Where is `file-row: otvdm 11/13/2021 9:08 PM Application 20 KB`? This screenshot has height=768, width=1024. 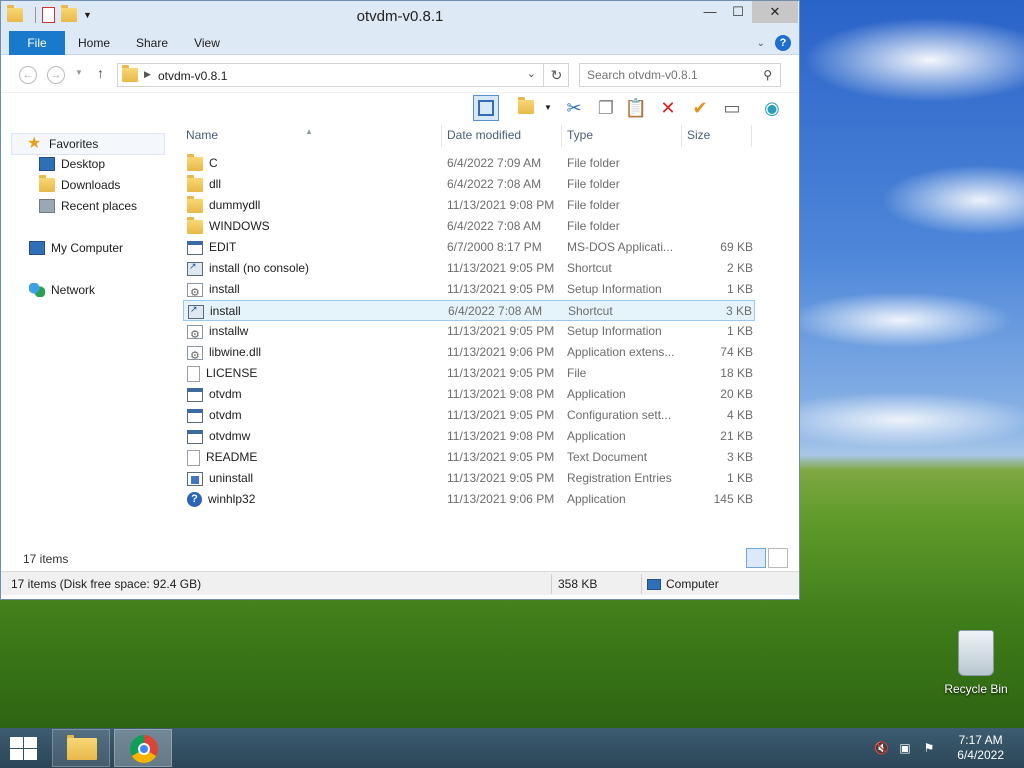 file-row: otvdm 11/13/2021 9:08 PM Application 20 KB is located at coordinates (469, 394).